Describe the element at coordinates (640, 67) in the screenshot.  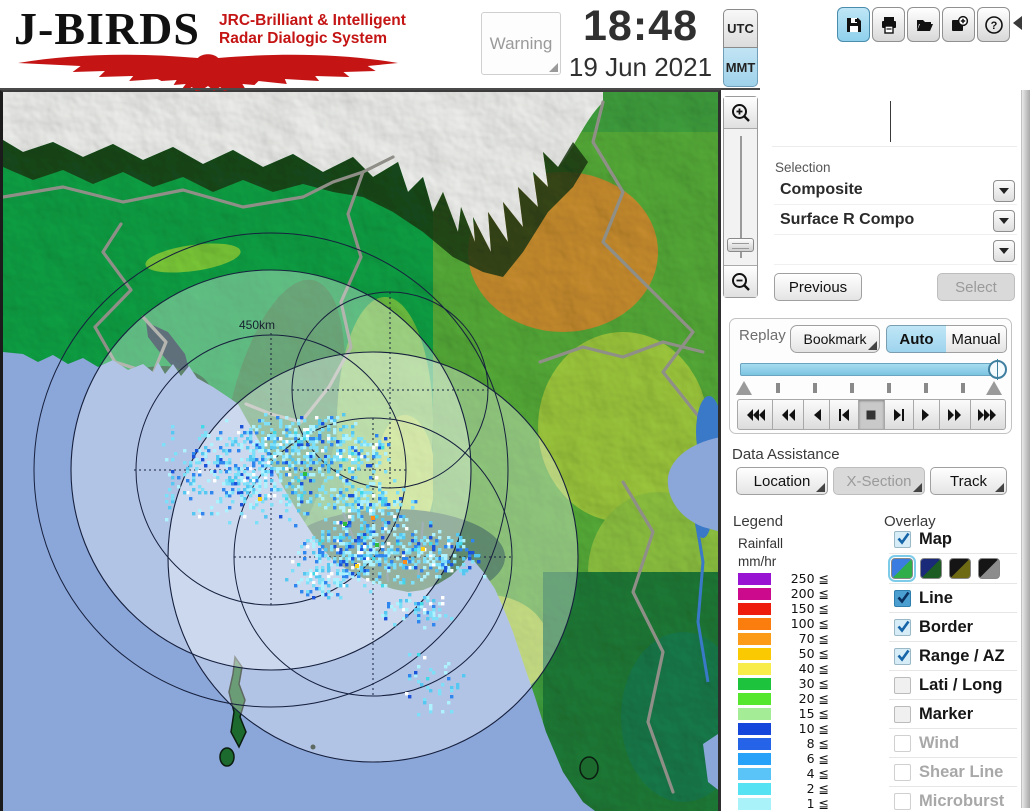
I see `clock-date: 19 Jun 2021` at that location.